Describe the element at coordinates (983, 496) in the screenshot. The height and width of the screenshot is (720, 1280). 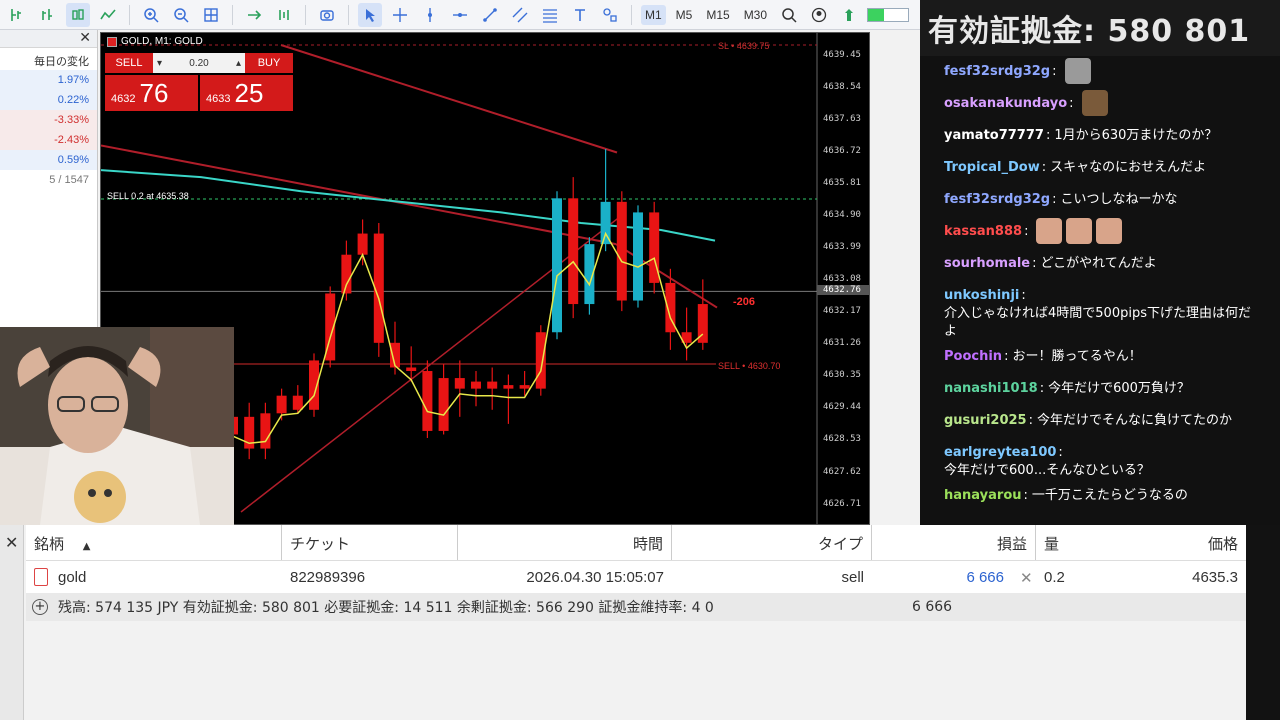
I see `chat-username: hanayarou` at that location.